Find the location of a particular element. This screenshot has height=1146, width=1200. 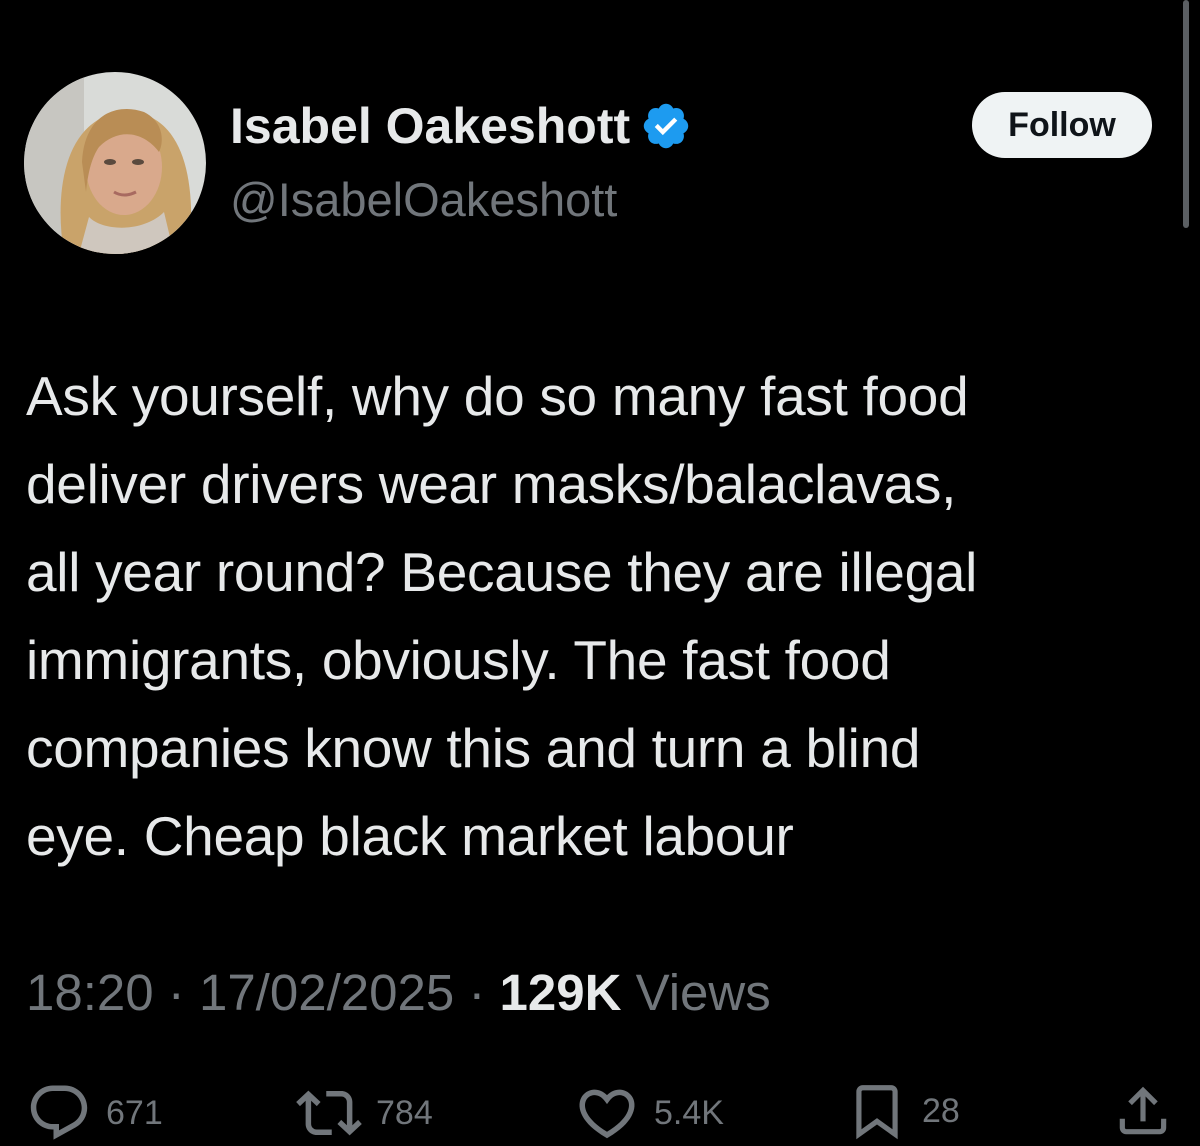

share-button is located at coordinates (1143, 1111).